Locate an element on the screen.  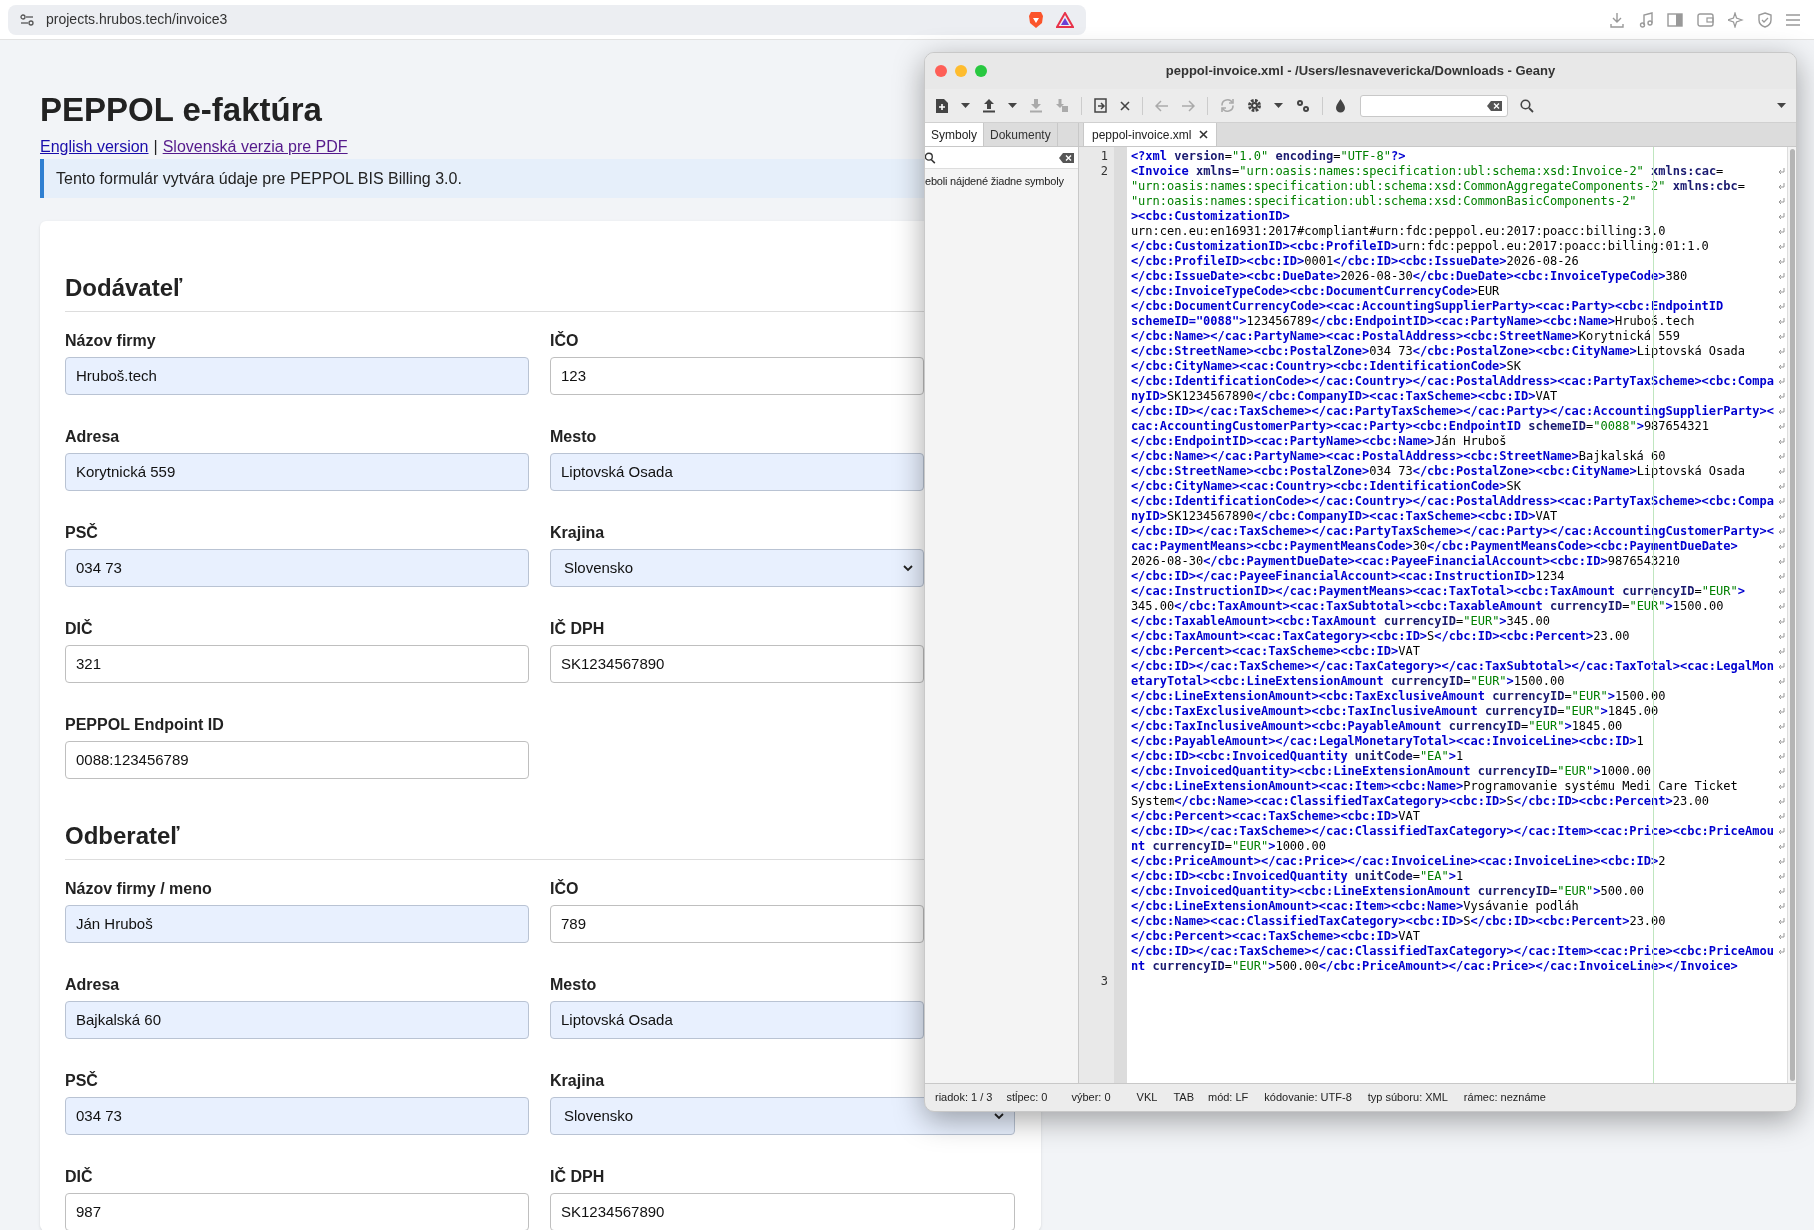
code-line: </cbc:PayableAmount></cac:LegalMonetaryTotal><cac:InvoiceLine><cbc:ID>1 is located at coordinates (1387, 741).